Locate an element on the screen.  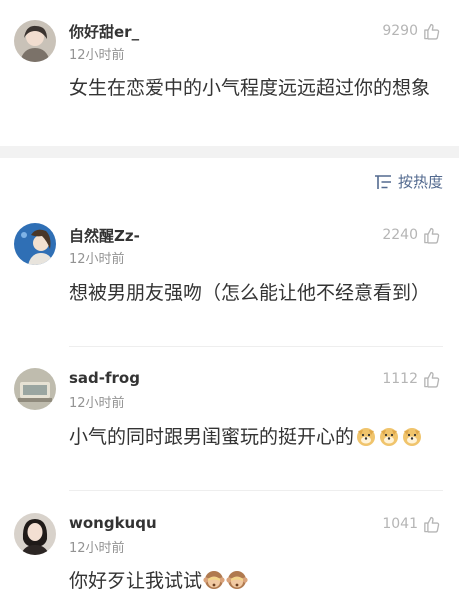
sort-button: 按热度 is located at coordinates (408, 181).